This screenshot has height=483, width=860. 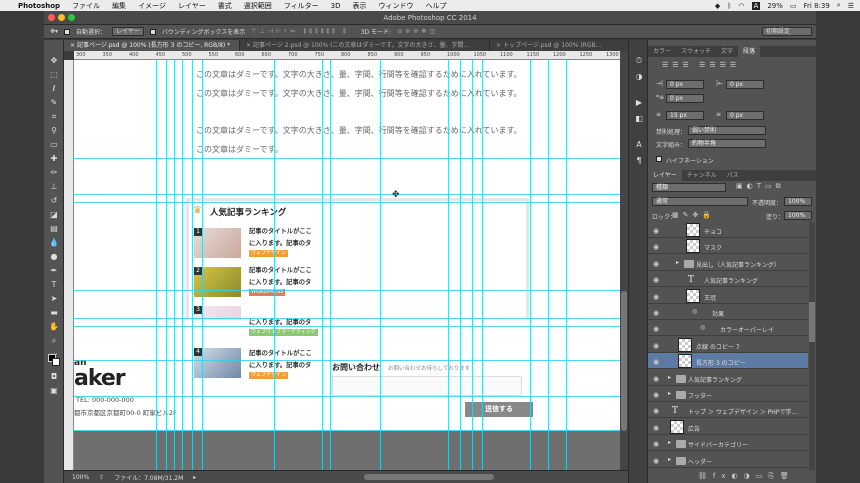 I want to click on hand-tool-icon: ✋, so click(x=54, y=327).